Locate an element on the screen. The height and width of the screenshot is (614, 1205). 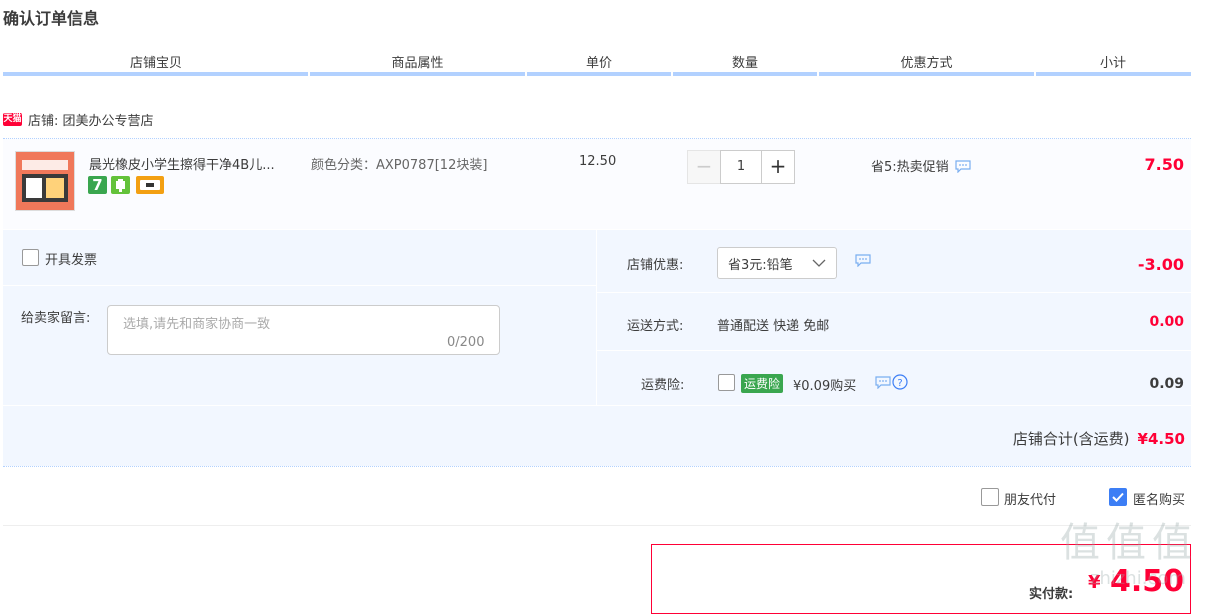
insurance-value: 0.09 is located at coordinates (1166, 384).